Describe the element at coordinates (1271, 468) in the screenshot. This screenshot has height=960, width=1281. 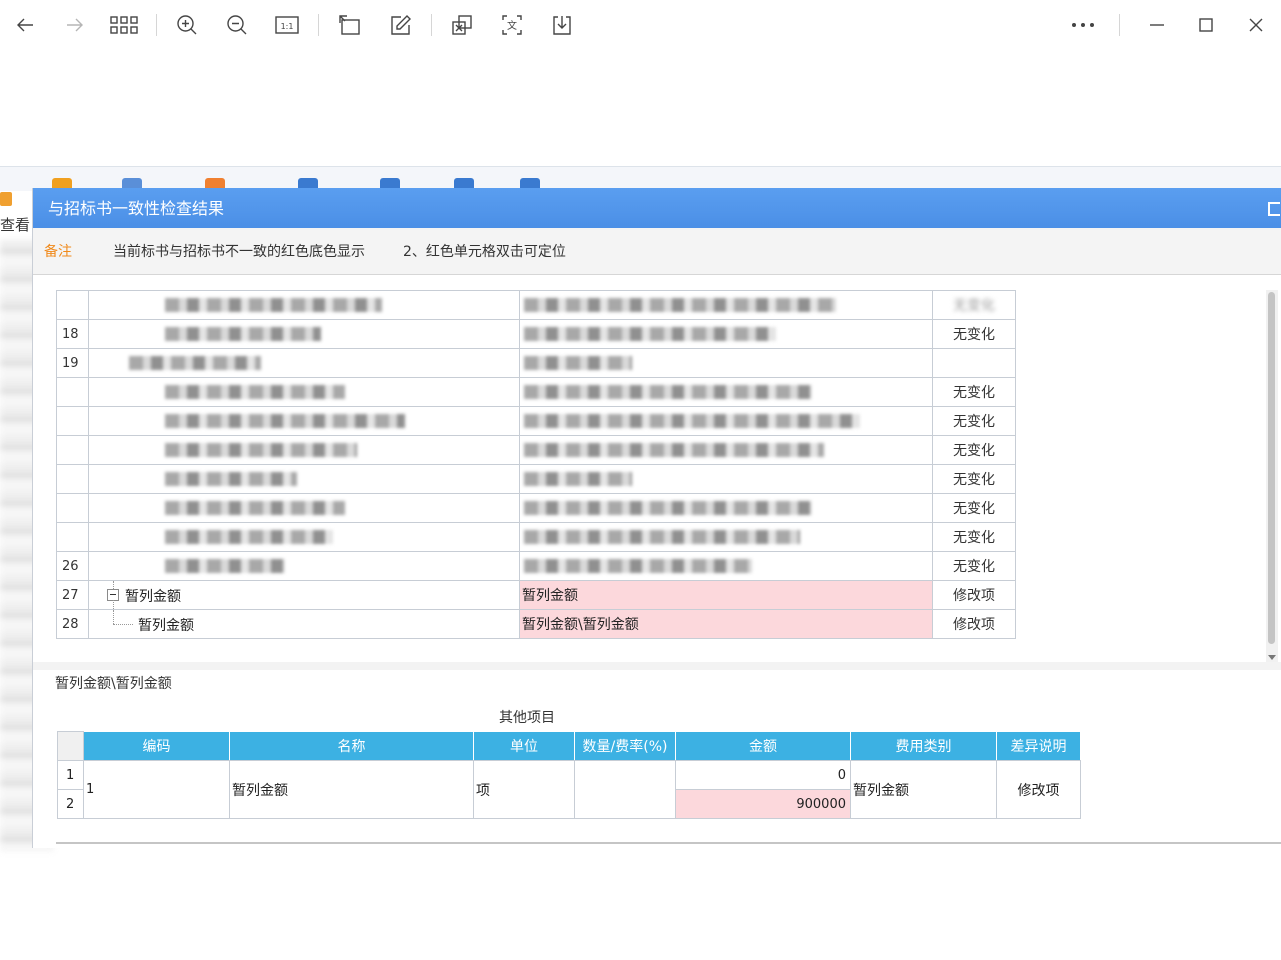
I see `scrollbar-thumb` at that location.